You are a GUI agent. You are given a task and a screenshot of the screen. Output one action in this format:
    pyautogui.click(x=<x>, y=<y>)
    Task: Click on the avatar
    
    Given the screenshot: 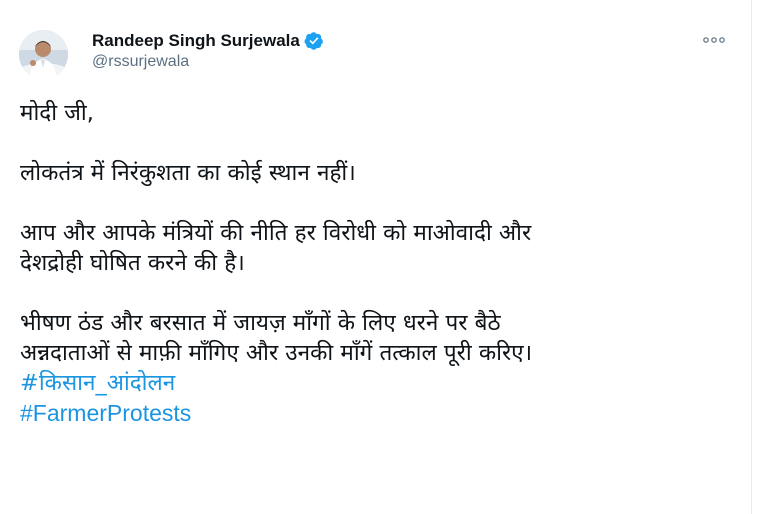 What is the action you would take?
    pyautogui.click(x=43, y=54)
    